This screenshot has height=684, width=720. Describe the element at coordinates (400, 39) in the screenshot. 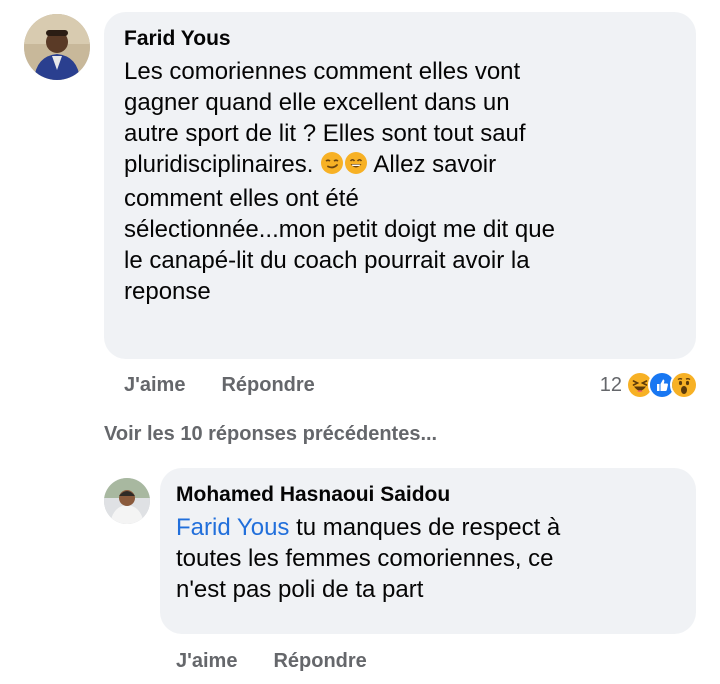

I see `comment-author-name: Farid Yous` at that location.